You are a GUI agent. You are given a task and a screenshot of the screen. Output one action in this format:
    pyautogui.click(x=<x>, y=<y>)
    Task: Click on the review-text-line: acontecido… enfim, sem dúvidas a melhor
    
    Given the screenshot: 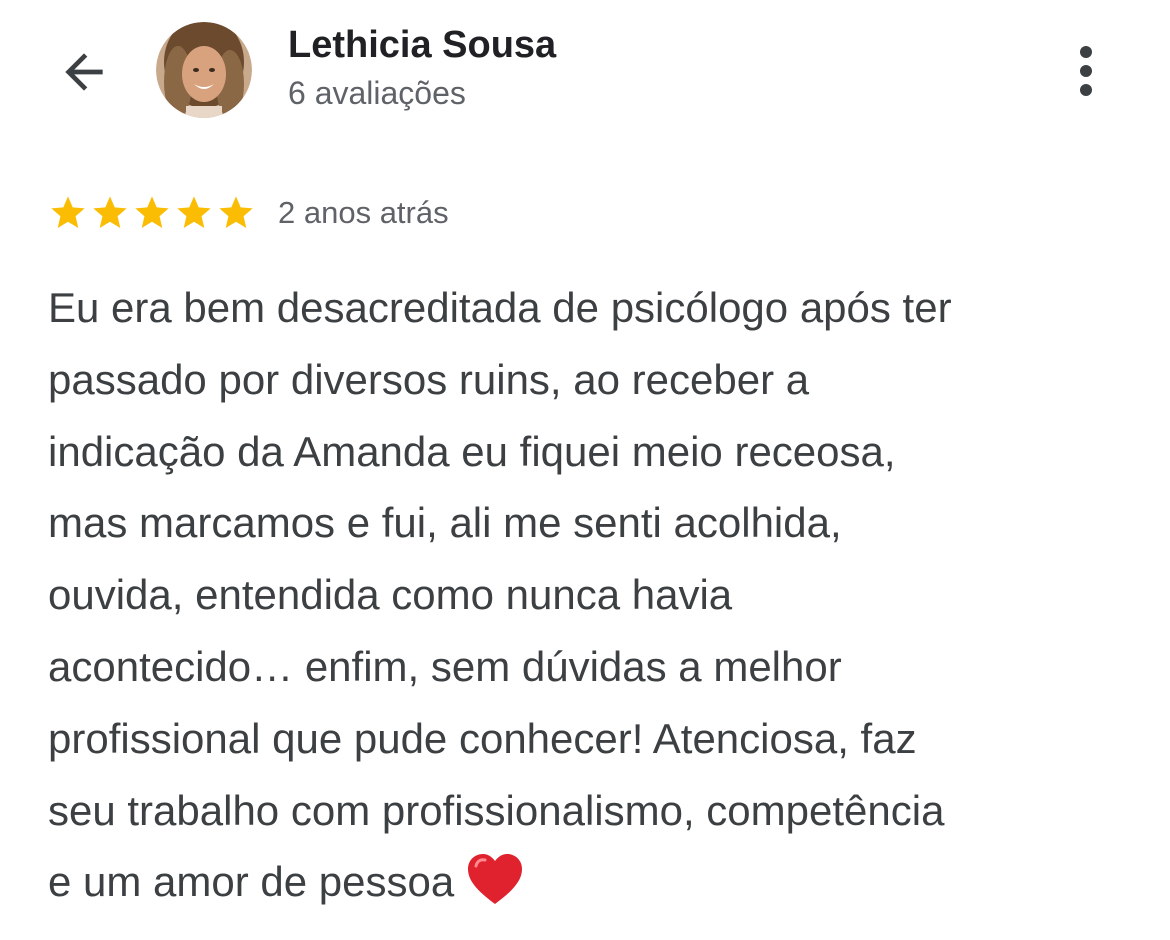 What is the action you would take?
    pyautogui.click(x=445, y=666)
    